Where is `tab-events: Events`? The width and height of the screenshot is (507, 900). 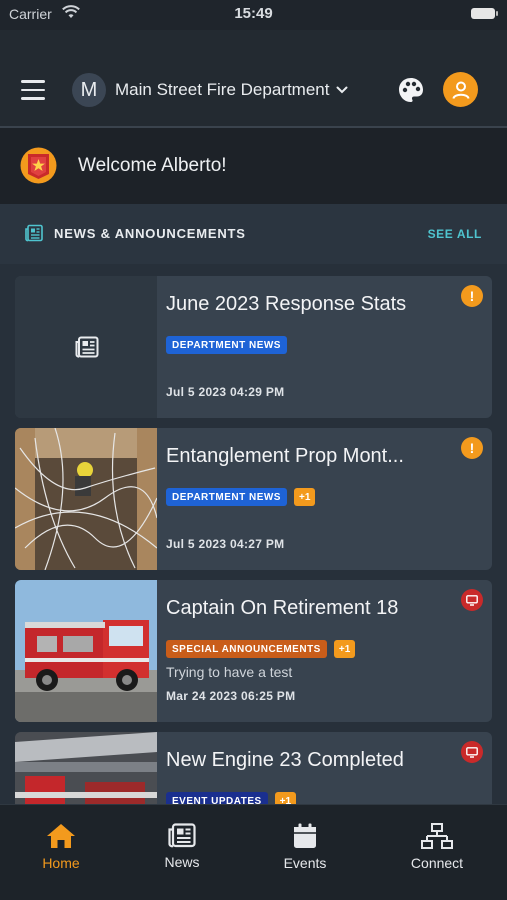
tab-events: Events is located at coordinates (305, 847).